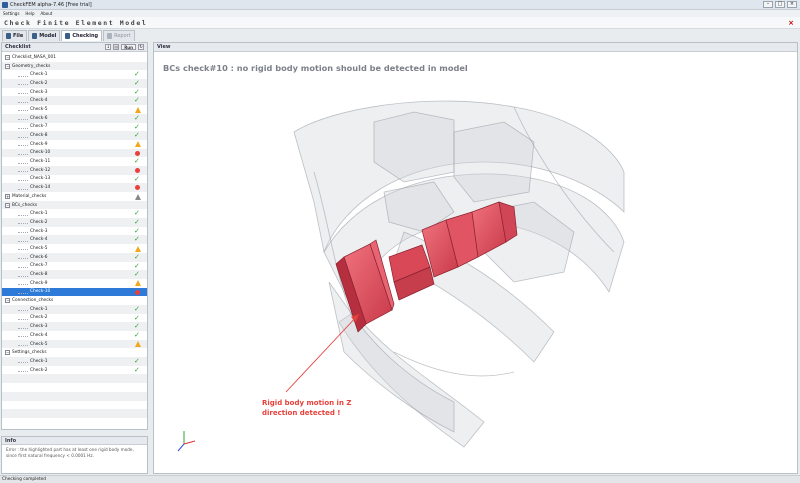 This screenshot has height=483, width=800. I want to click on refresh-icon: ↻, so click(141, 47).